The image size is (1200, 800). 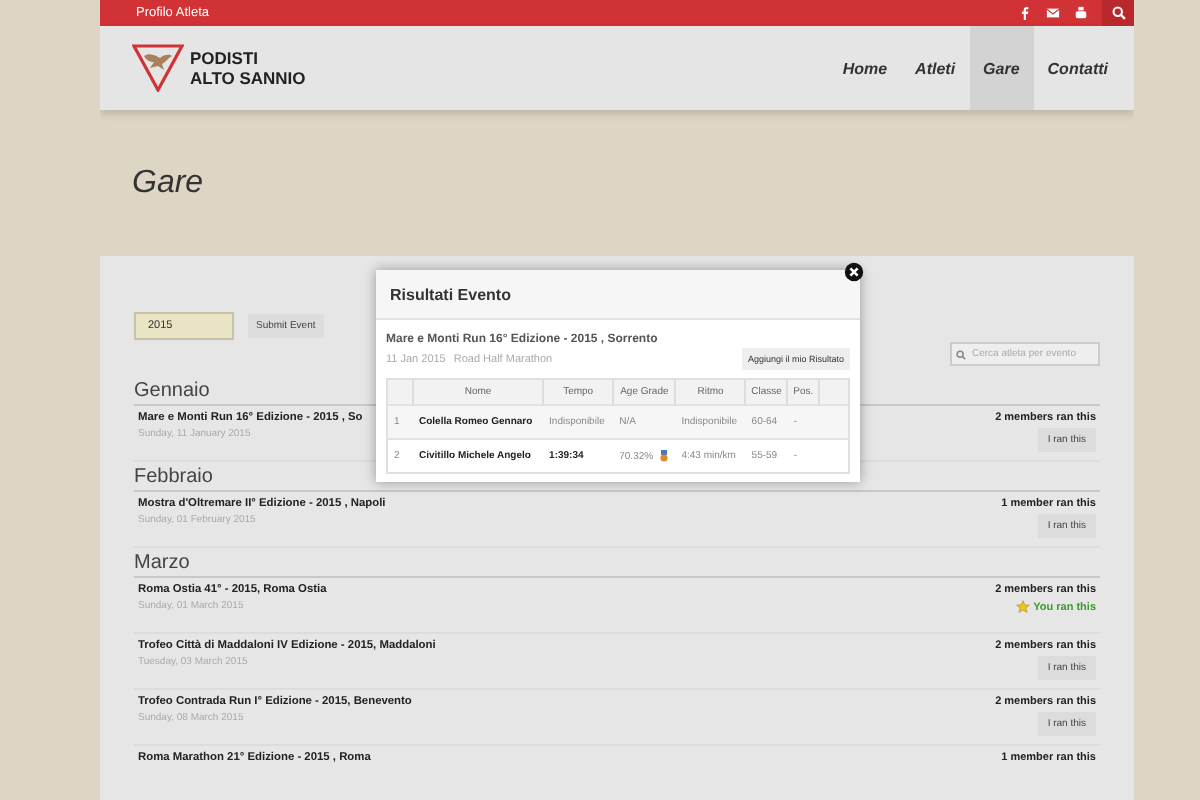 I want to click on modal-title: Risultati Evento, so click(x=618, y=295).